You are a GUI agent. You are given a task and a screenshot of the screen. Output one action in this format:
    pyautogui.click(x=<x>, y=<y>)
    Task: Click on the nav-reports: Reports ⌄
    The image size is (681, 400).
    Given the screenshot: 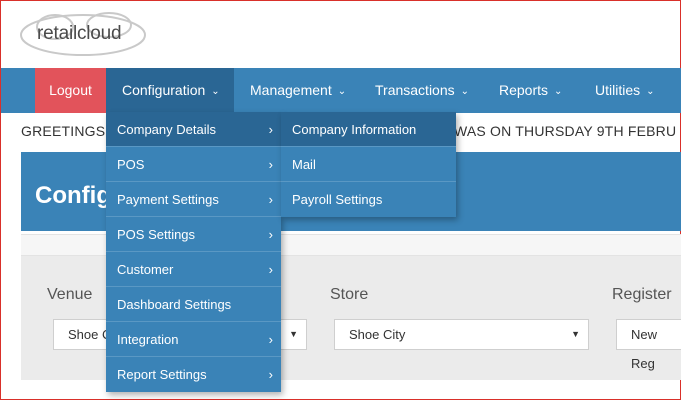 What is the action you would take?
    pyautogui.click(x=530, y=90)
    